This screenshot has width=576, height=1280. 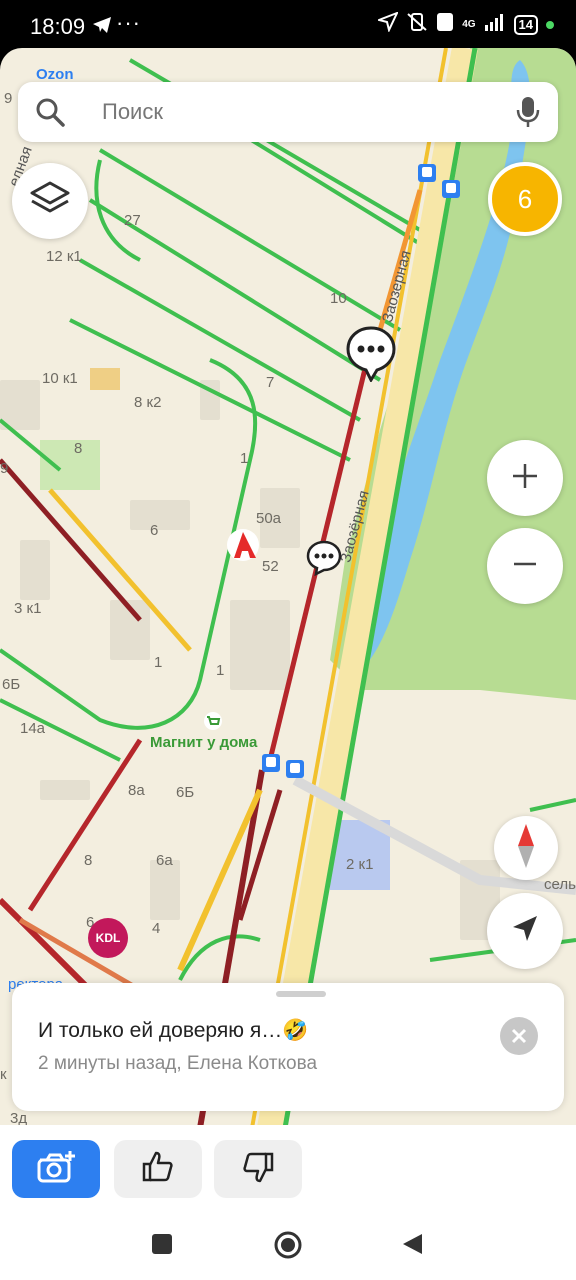 What do you see at coordinates (387, 24) in the screenshot?
I see `location-arrow-icon` at bounding box center [387, 24].